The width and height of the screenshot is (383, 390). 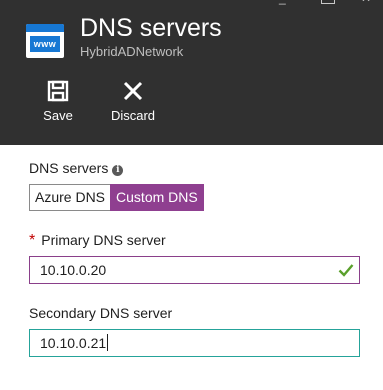 I want to click on close-icon: ✕, so click(x=368, y=2).